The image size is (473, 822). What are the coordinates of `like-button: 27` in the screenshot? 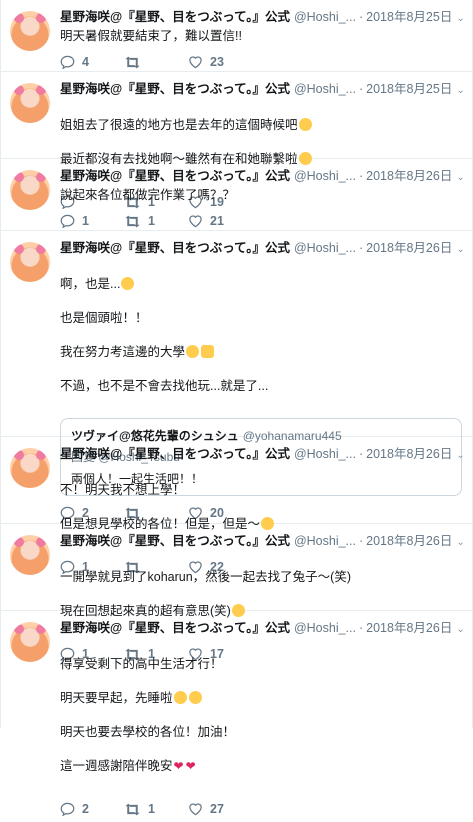 It's located at (220, 809).